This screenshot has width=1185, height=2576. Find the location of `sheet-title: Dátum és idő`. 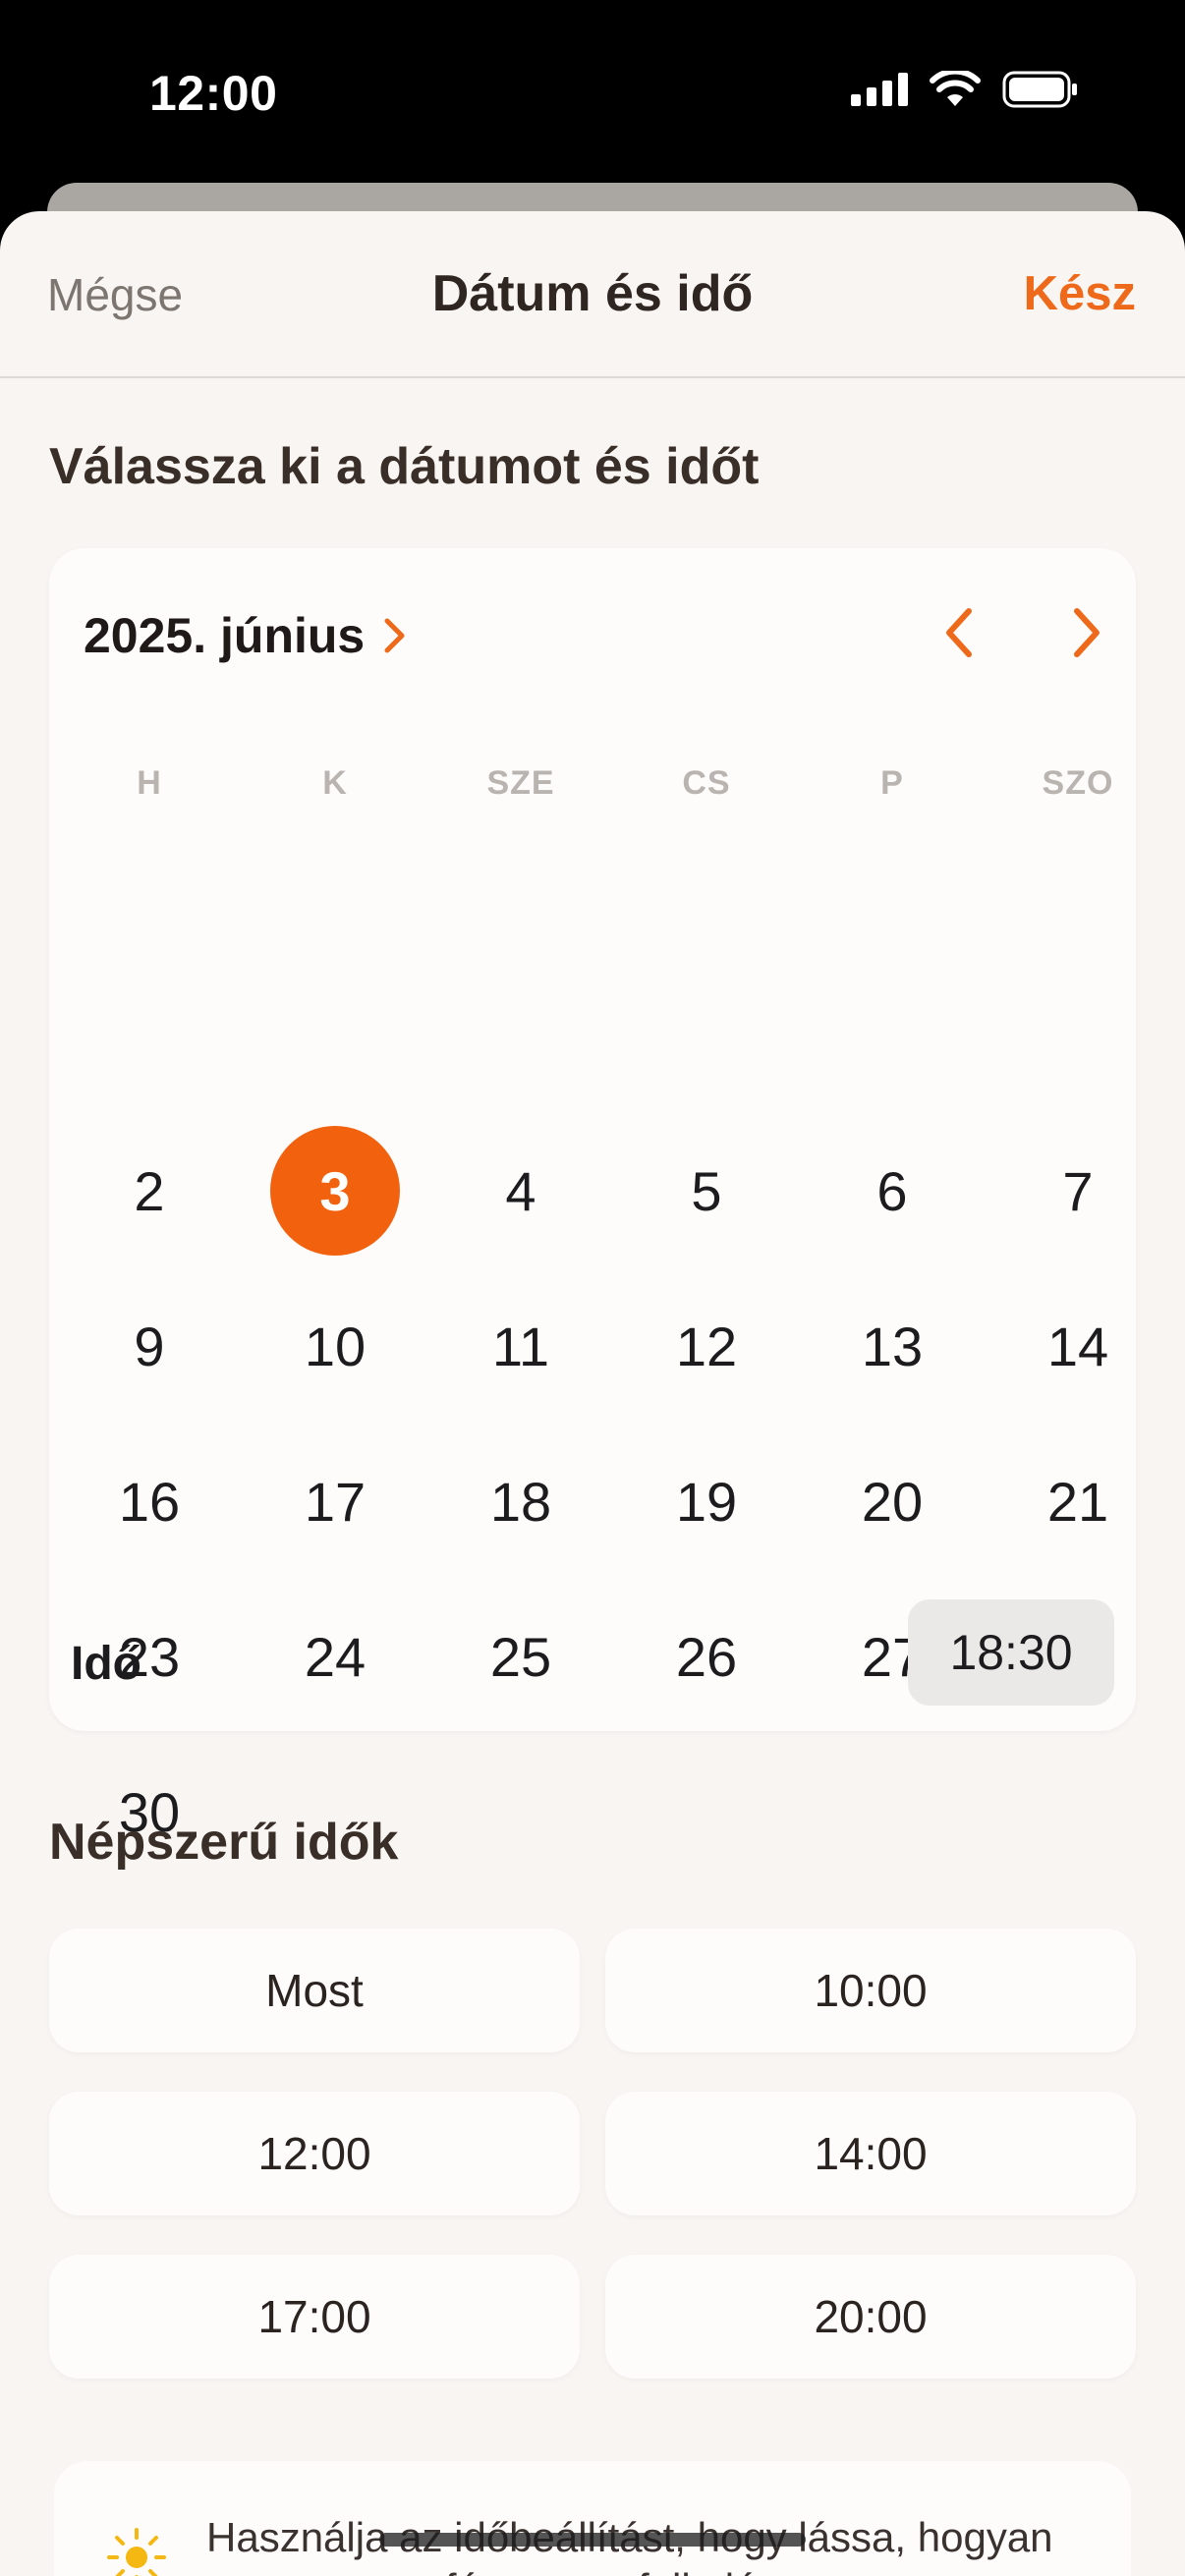

sheet-title: Dátum és idő is located at coordinates (592, 293).